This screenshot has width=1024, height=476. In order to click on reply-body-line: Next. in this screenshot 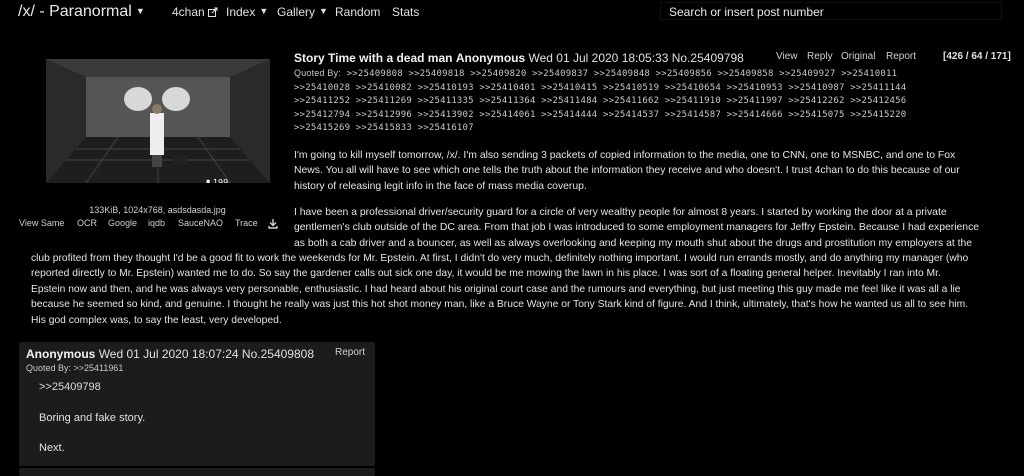, I will do `click(52, 448)`.